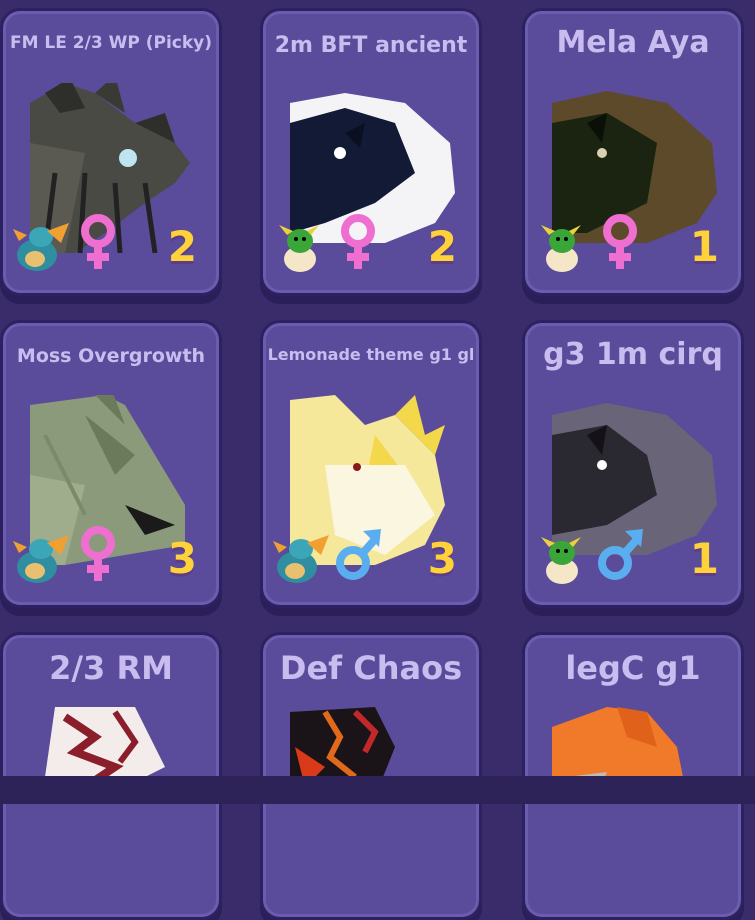 The image size is (755, 920). I want to click on pet-name: Def Chaos, so click(371, 668).